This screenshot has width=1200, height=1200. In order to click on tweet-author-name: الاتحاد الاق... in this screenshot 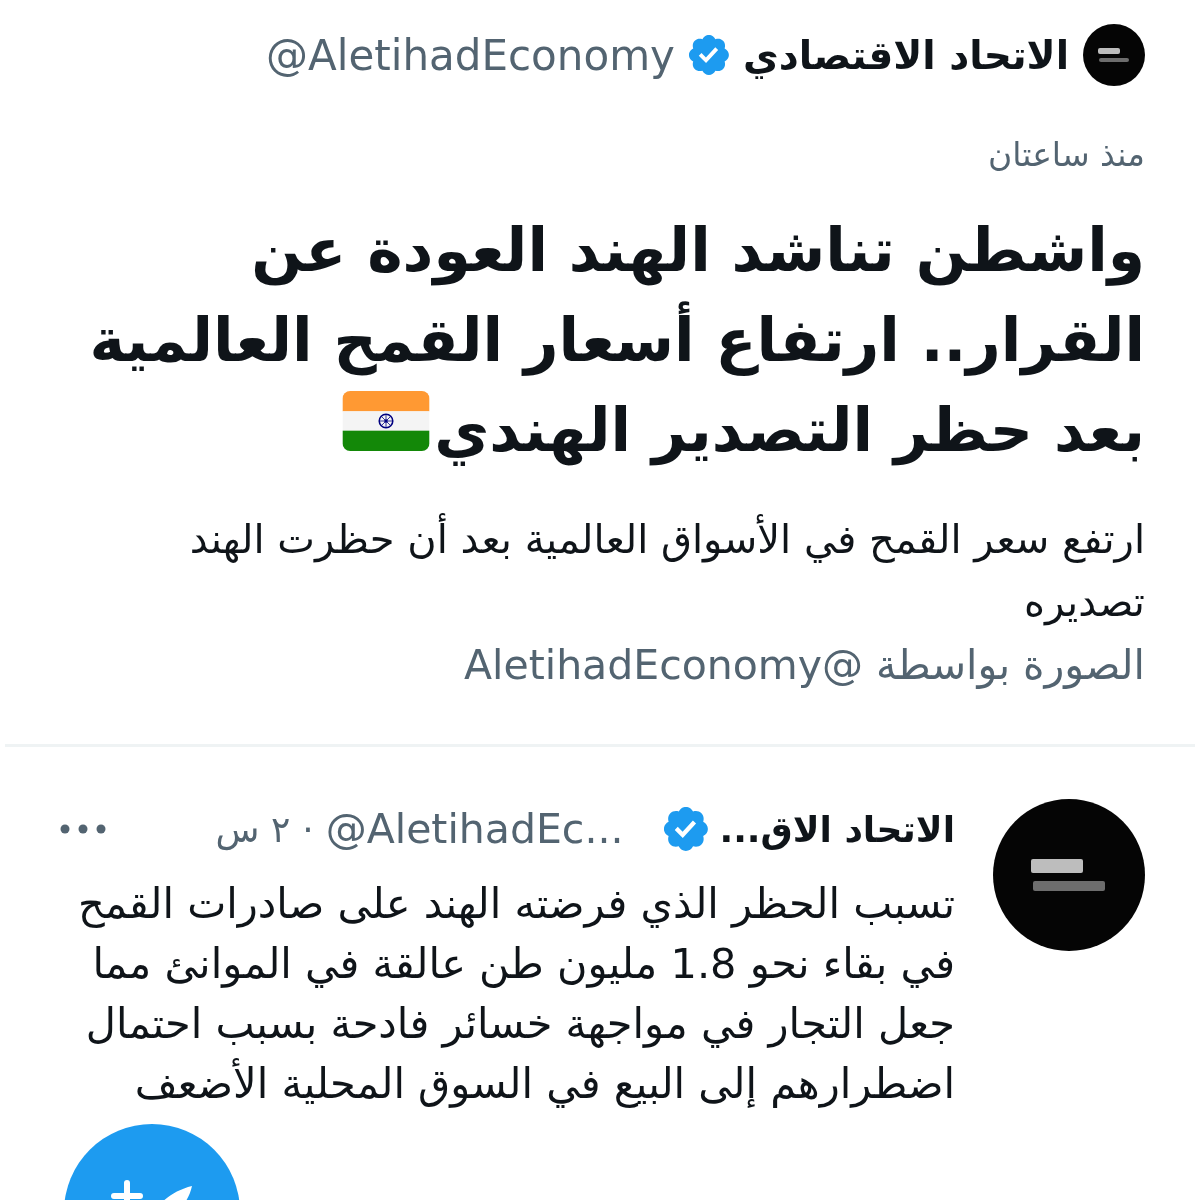, I will do `click(837, 829)`.